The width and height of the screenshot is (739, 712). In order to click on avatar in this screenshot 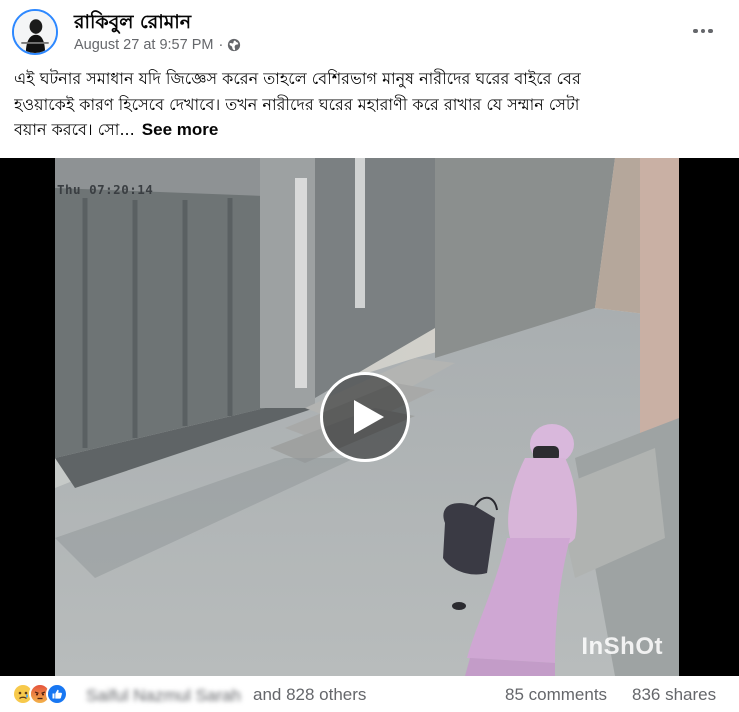, I will do `click(35, 32)`.